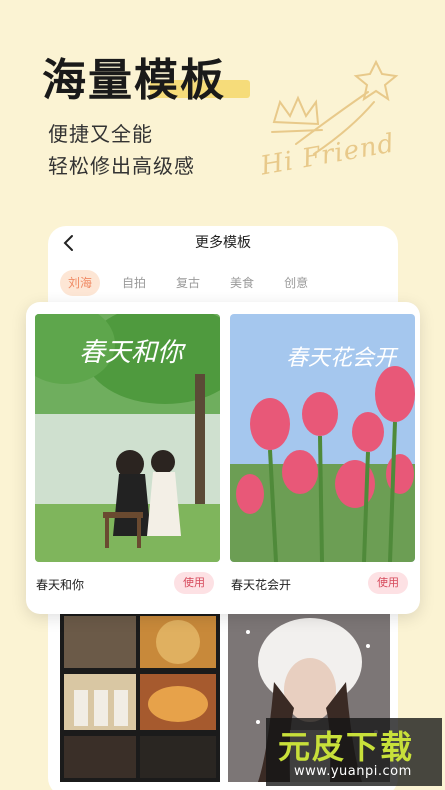  I want to click on template-name-spring-with-you: 春天和你, so click(60, 585).